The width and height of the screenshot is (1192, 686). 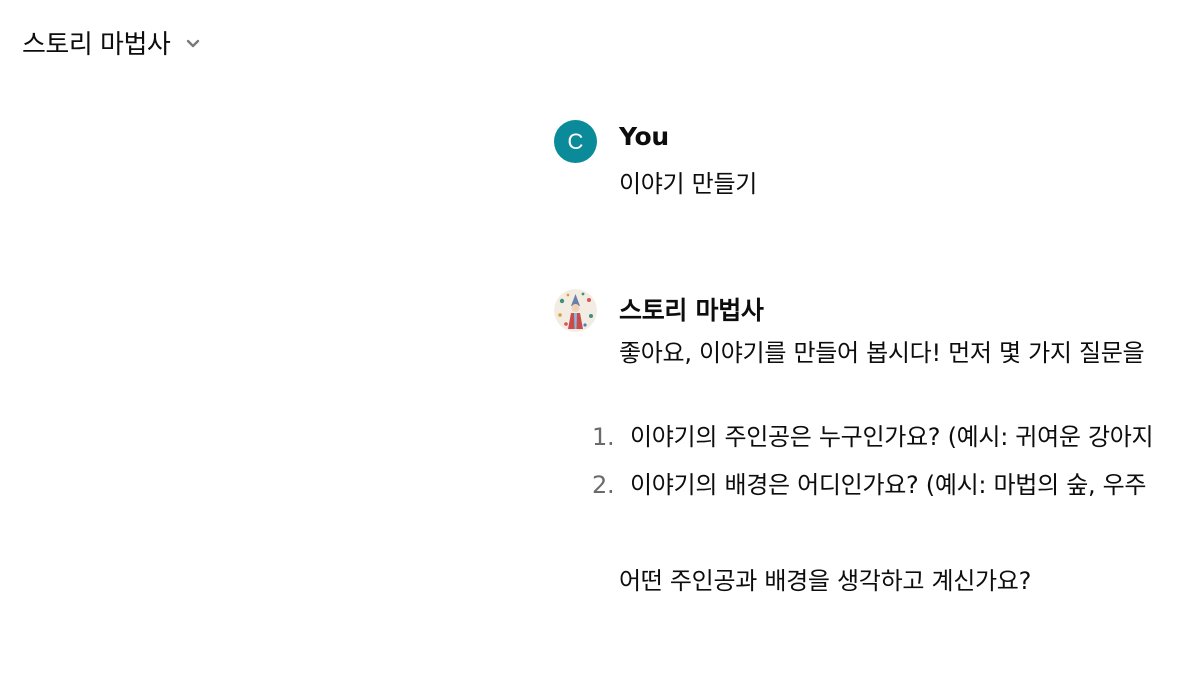 What do you see at coordinates (691, 310) in the screenshot?
I see `message-author: 스토리 마법사` at bounding box center [691, 310].